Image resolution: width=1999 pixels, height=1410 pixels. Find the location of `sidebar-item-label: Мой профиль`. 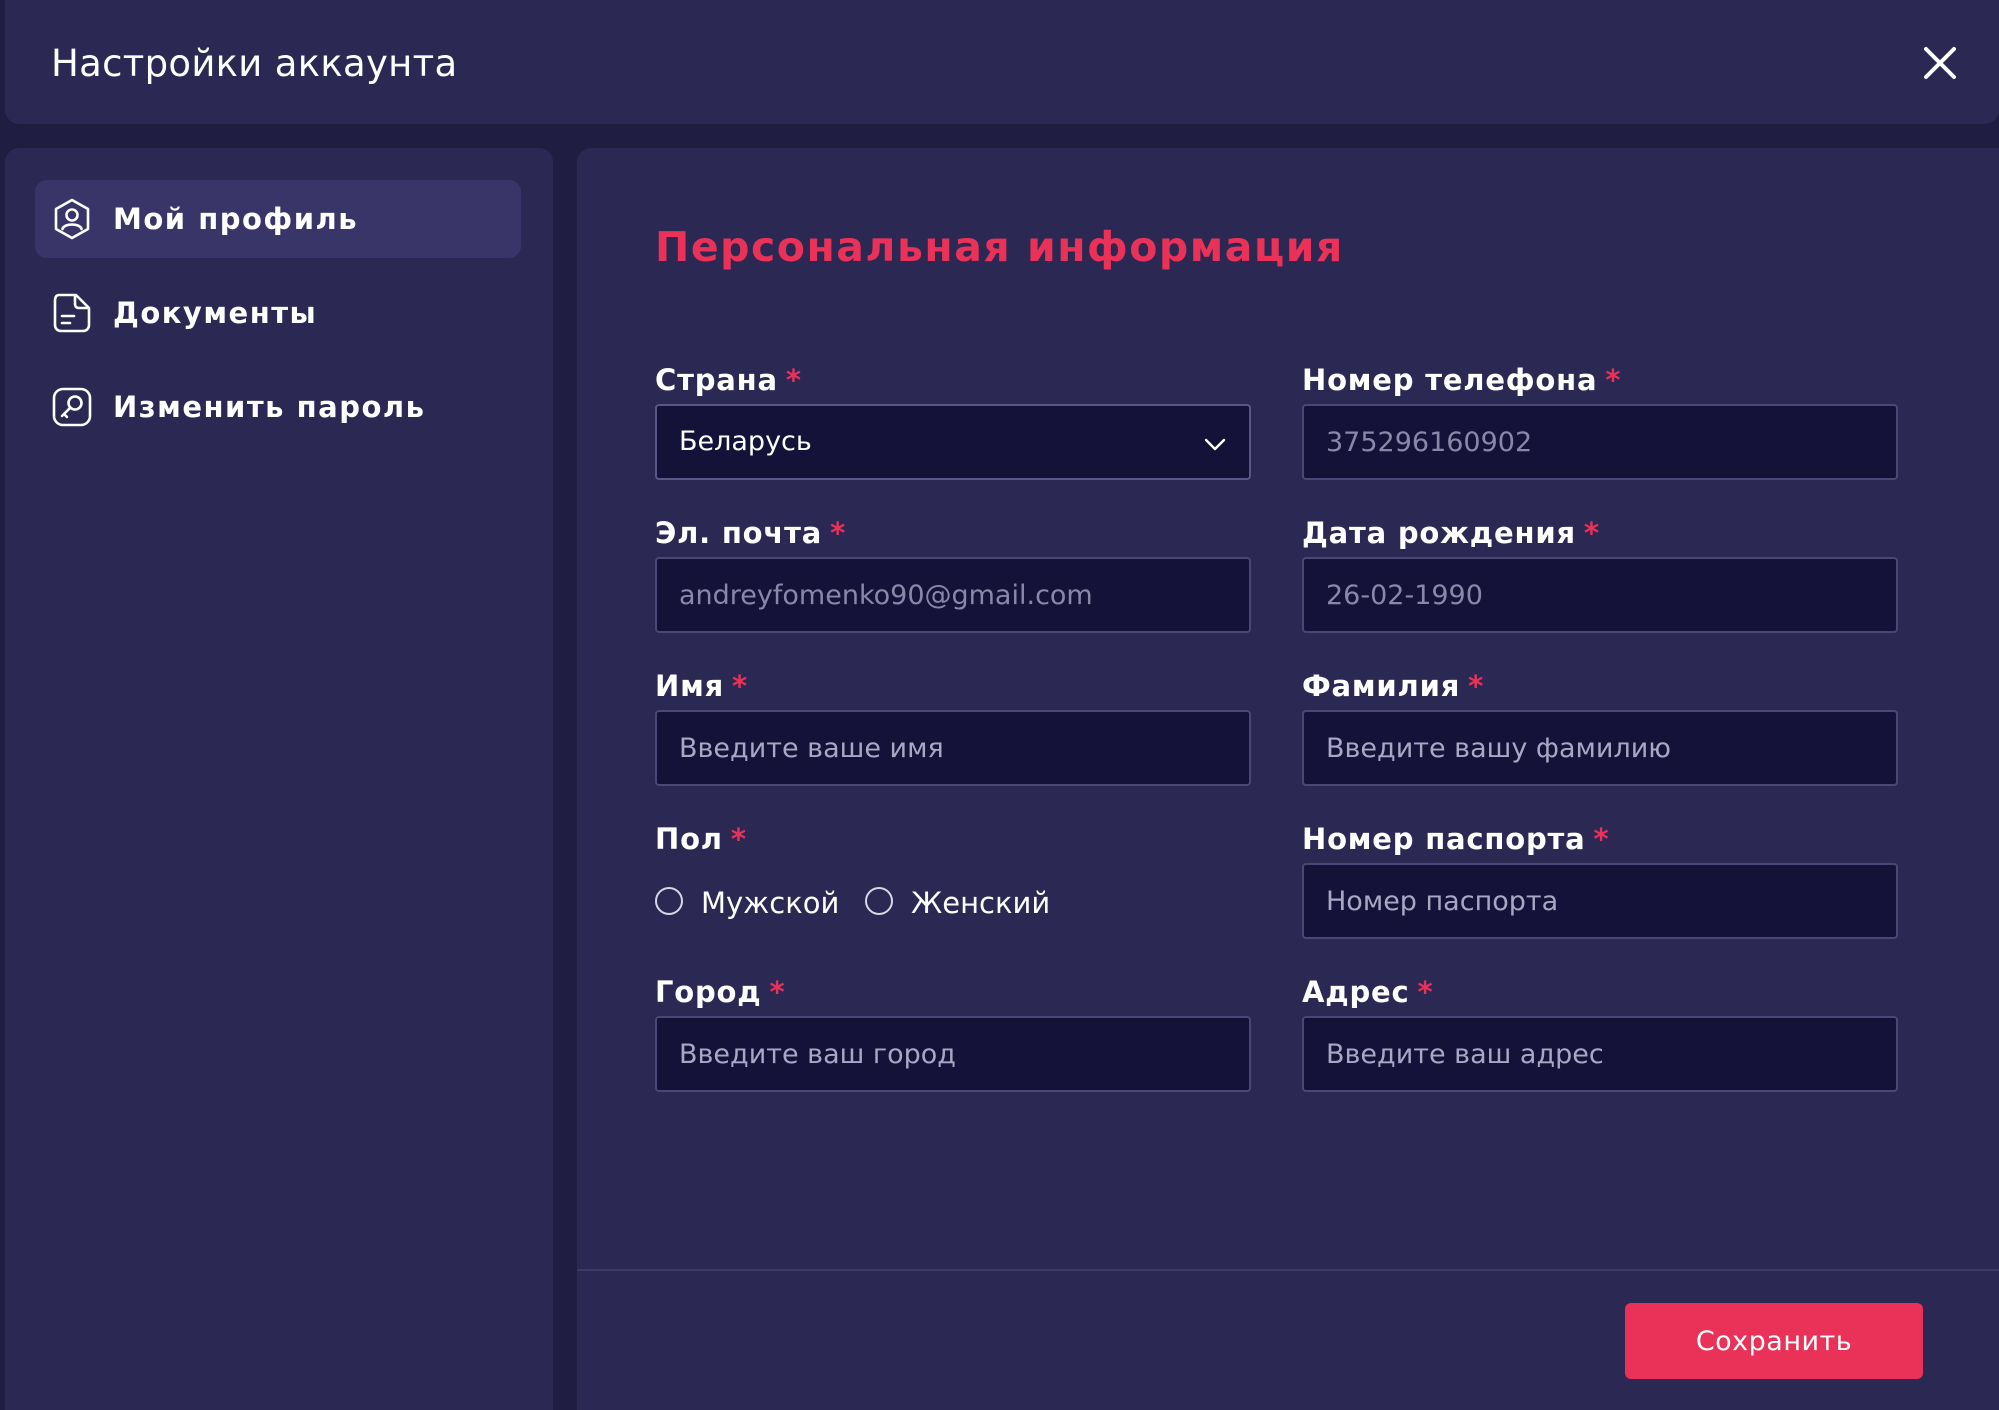

sidebar-item-label: Мой профиль is located at coordinates (236, 219).